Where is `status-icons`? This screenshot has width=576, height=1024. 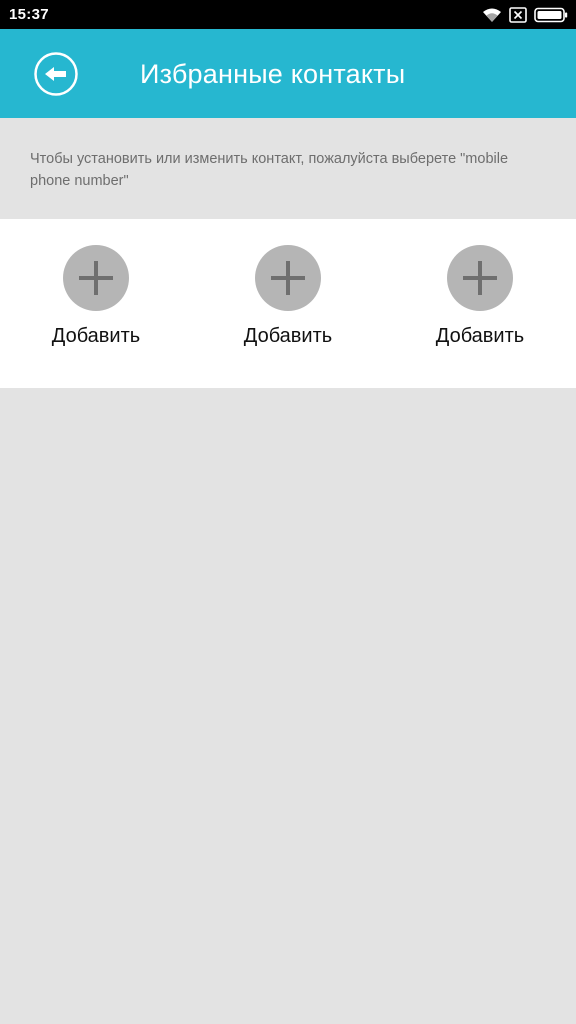
status-icons is located at coordinates (525, 15).